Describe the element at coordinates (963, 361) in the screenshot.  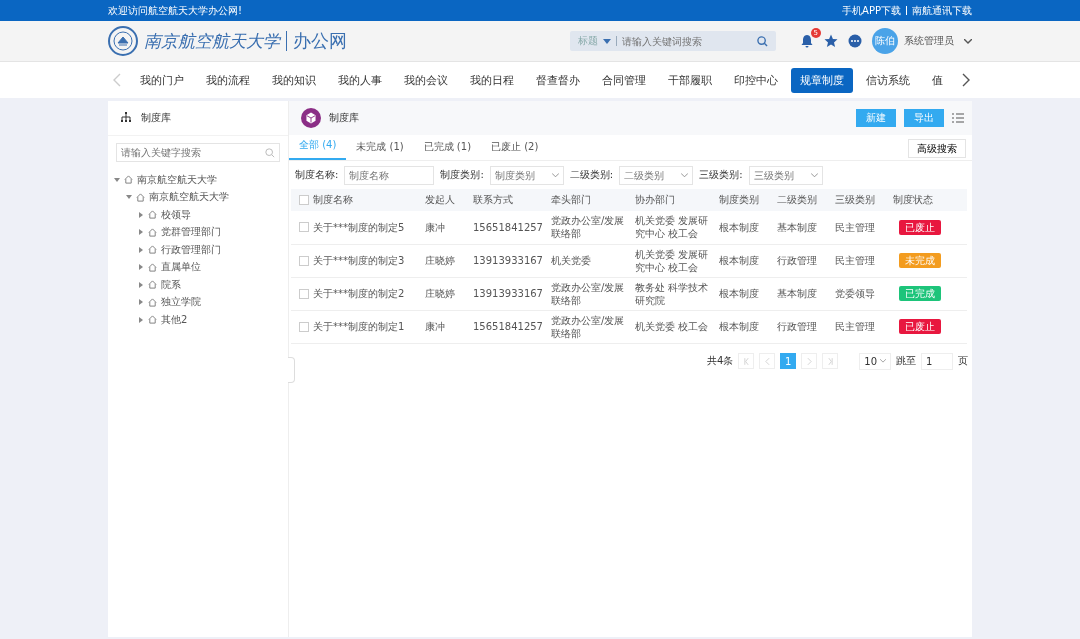
I see `page-unit: 页` at that location.